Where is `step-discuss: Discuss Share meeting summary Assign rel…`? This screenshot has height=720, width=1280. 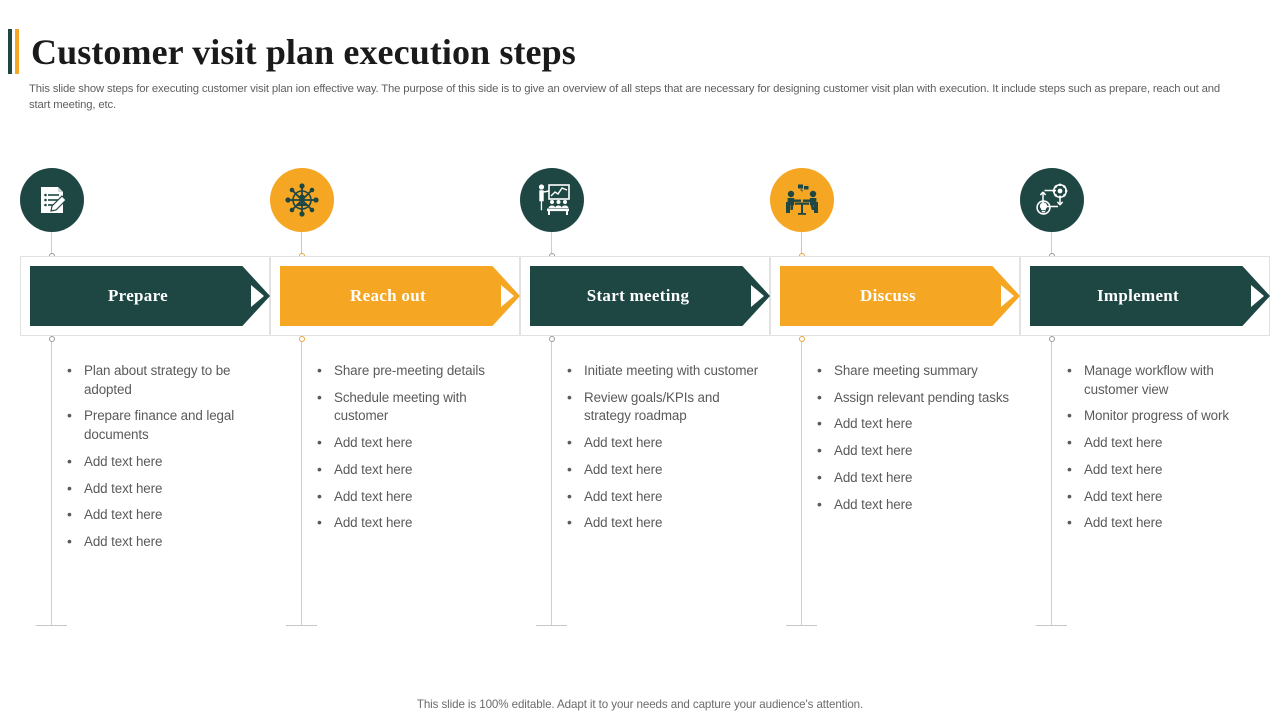 step-discuss: Discuss Share meeting summary Assign rel… is located at coordinates (895, 403).